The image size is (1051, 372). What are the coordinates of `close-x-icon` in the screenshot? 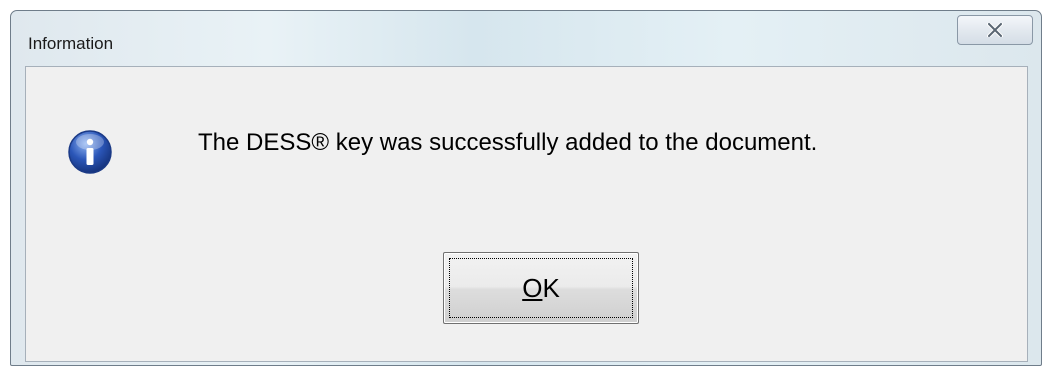 It's located at (995, 30).